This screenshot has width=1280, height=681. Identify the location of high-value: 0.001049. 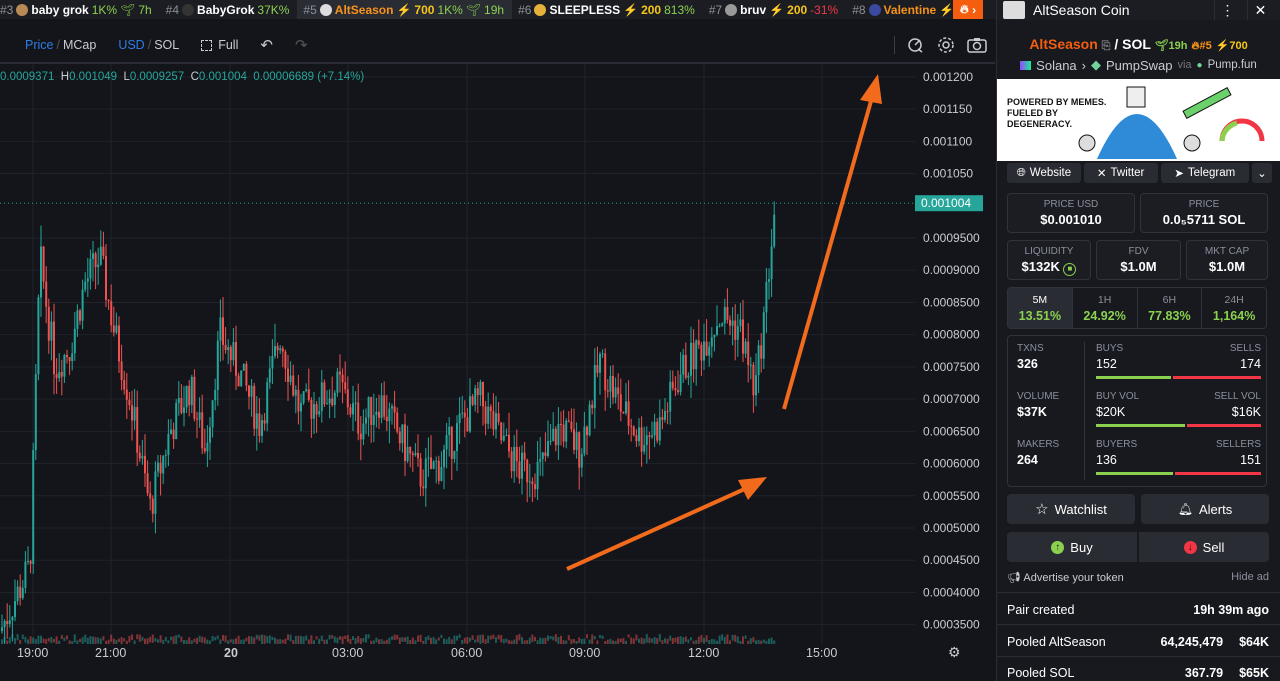
(93, 77).